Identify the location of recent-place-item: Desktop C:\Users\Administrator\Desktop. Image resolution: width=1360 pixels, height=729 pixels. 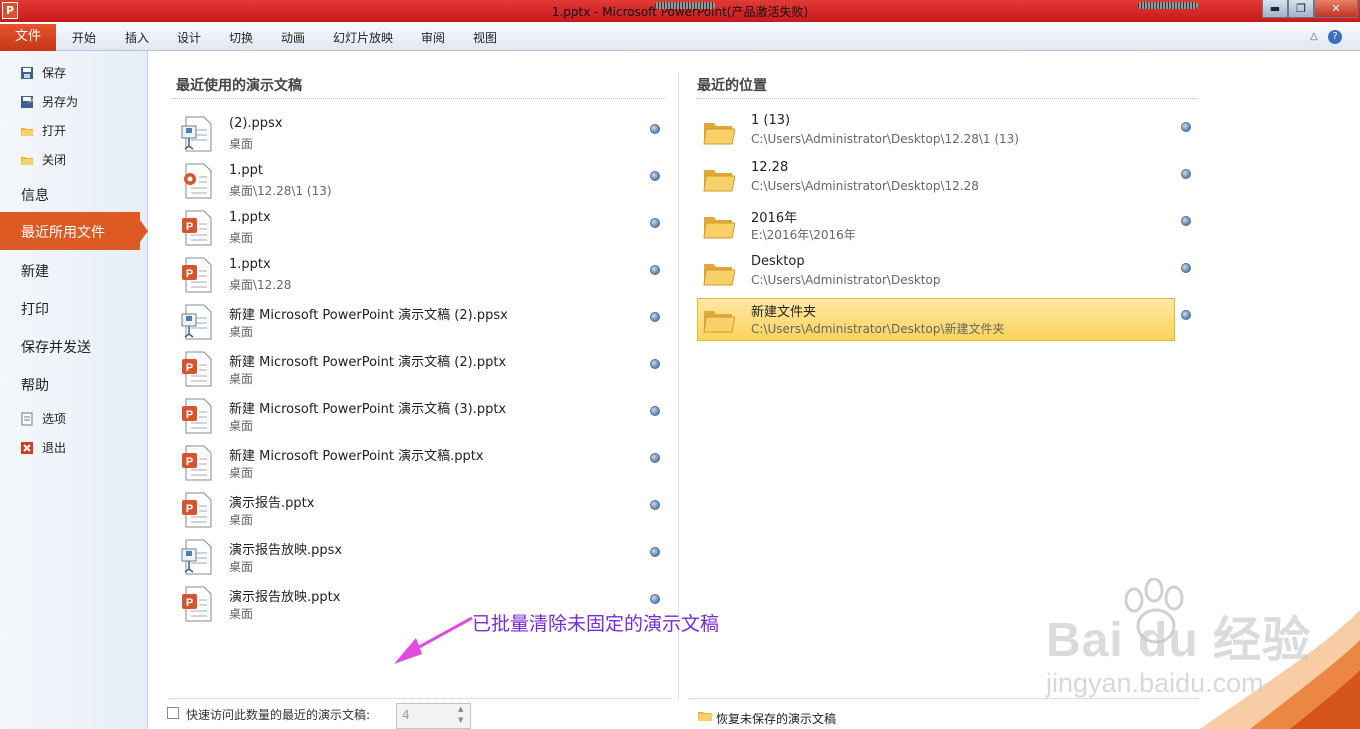
(947, 273).